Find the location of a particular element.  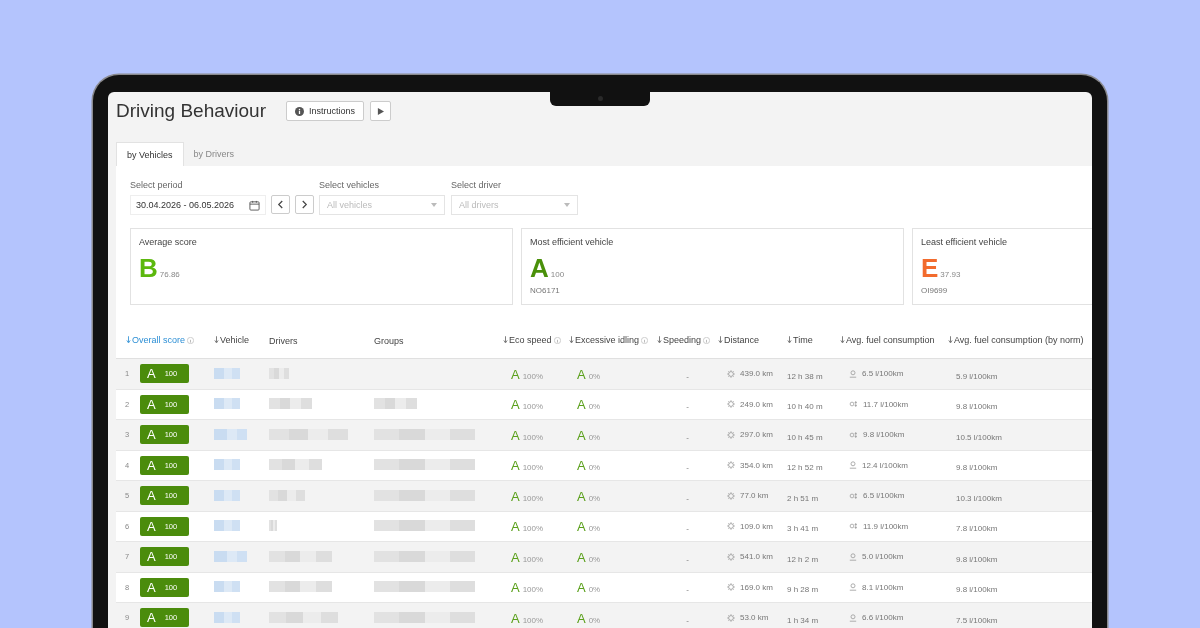

column-header: Speeding is located at coordinates (684, 340).